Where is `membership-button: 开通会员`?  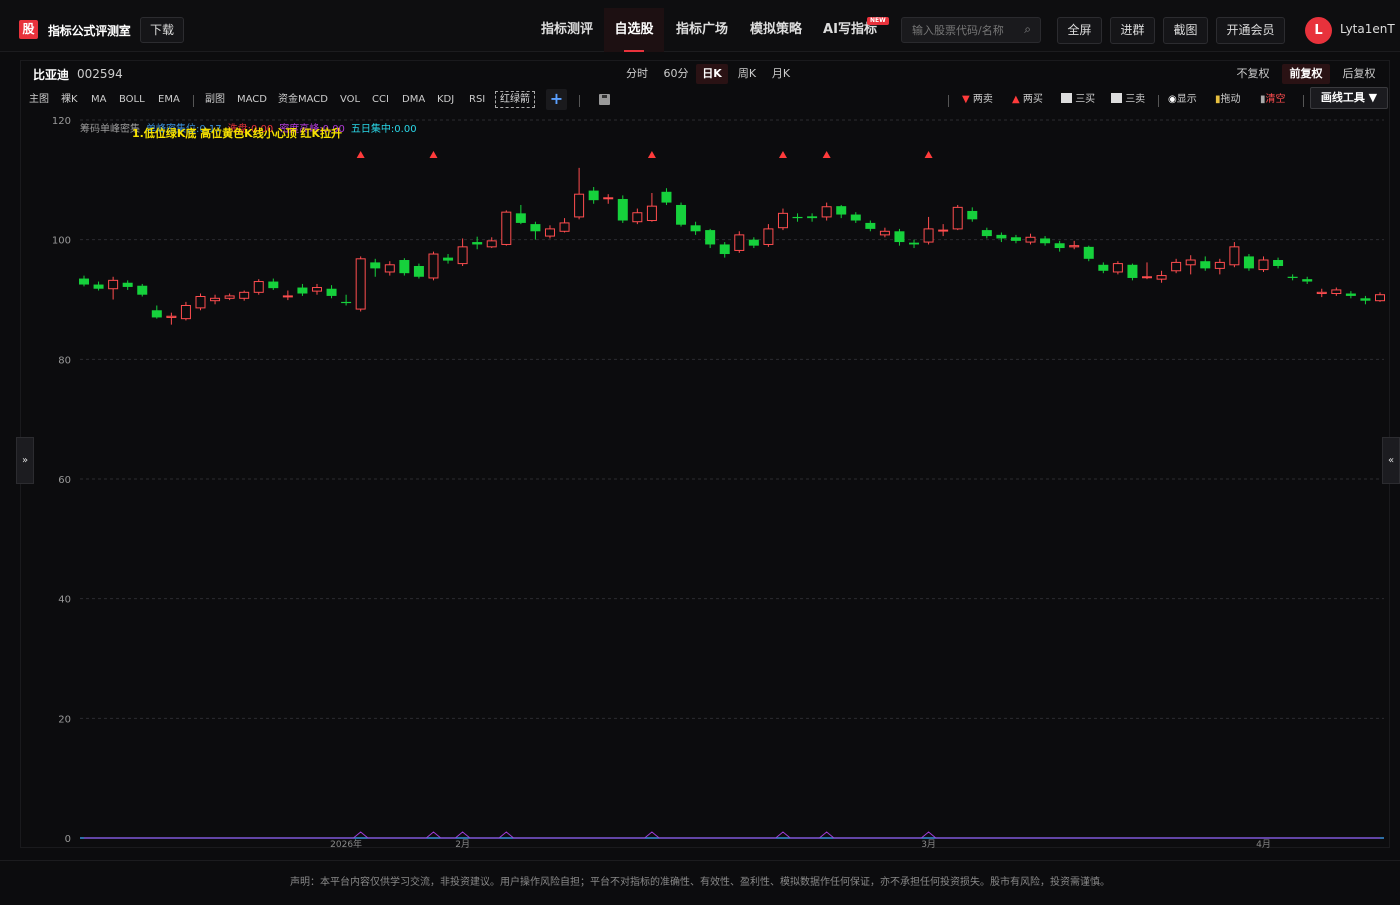 membership-button: 开通会员 is located at coordinates (1250, 30).